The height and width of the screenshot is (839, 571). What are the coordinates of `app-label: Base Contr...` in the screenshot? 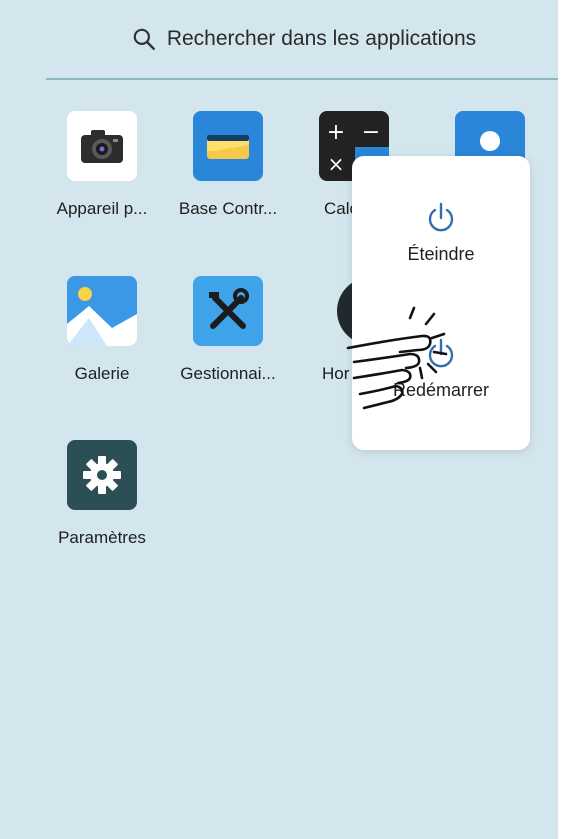 It's located at (228, 208).